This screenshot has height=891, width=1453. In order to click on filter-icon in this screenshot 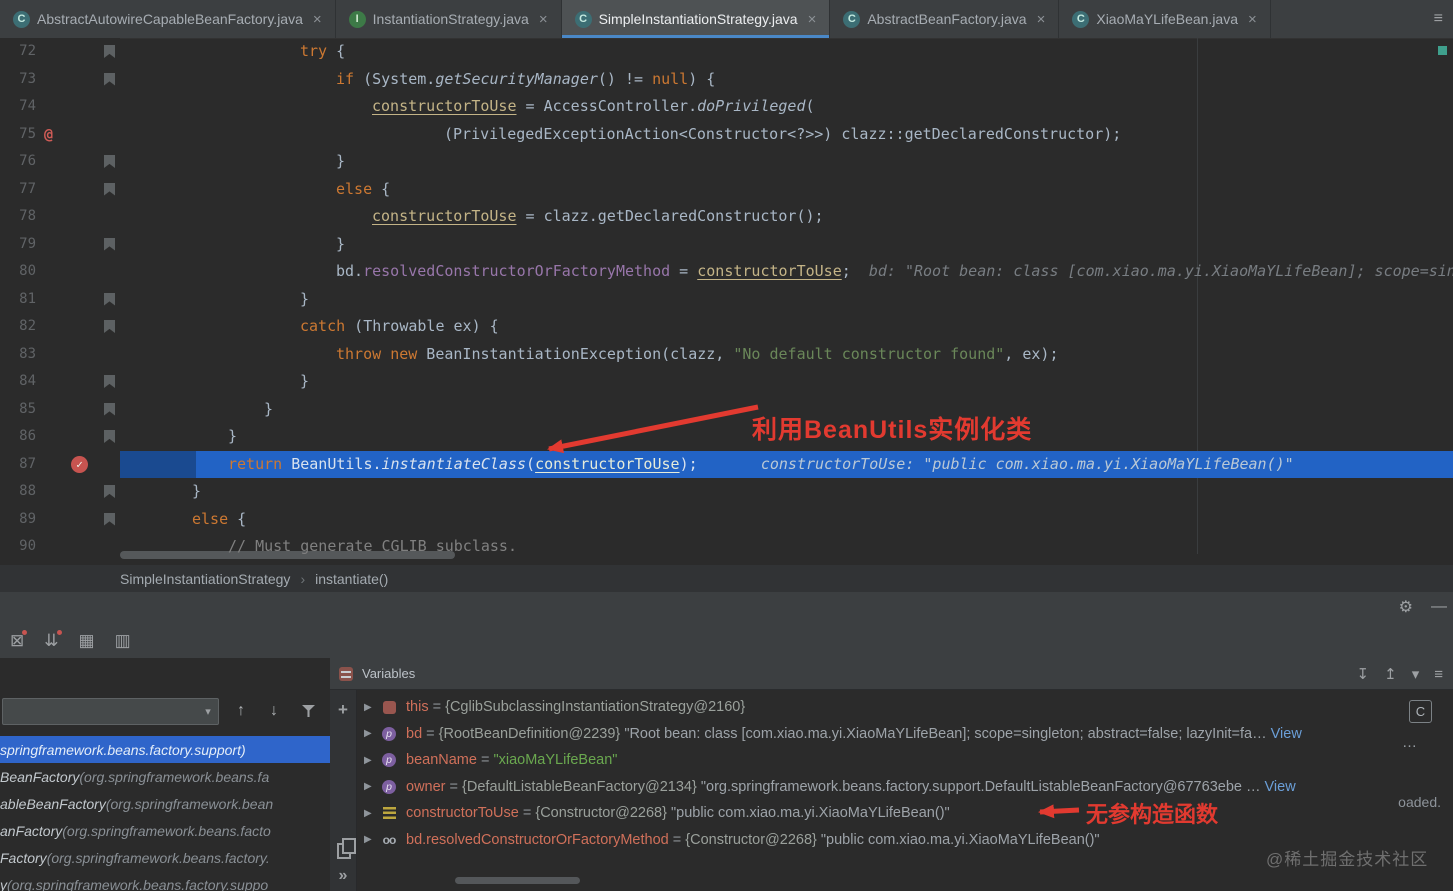, I will do `click(308, 711)`.